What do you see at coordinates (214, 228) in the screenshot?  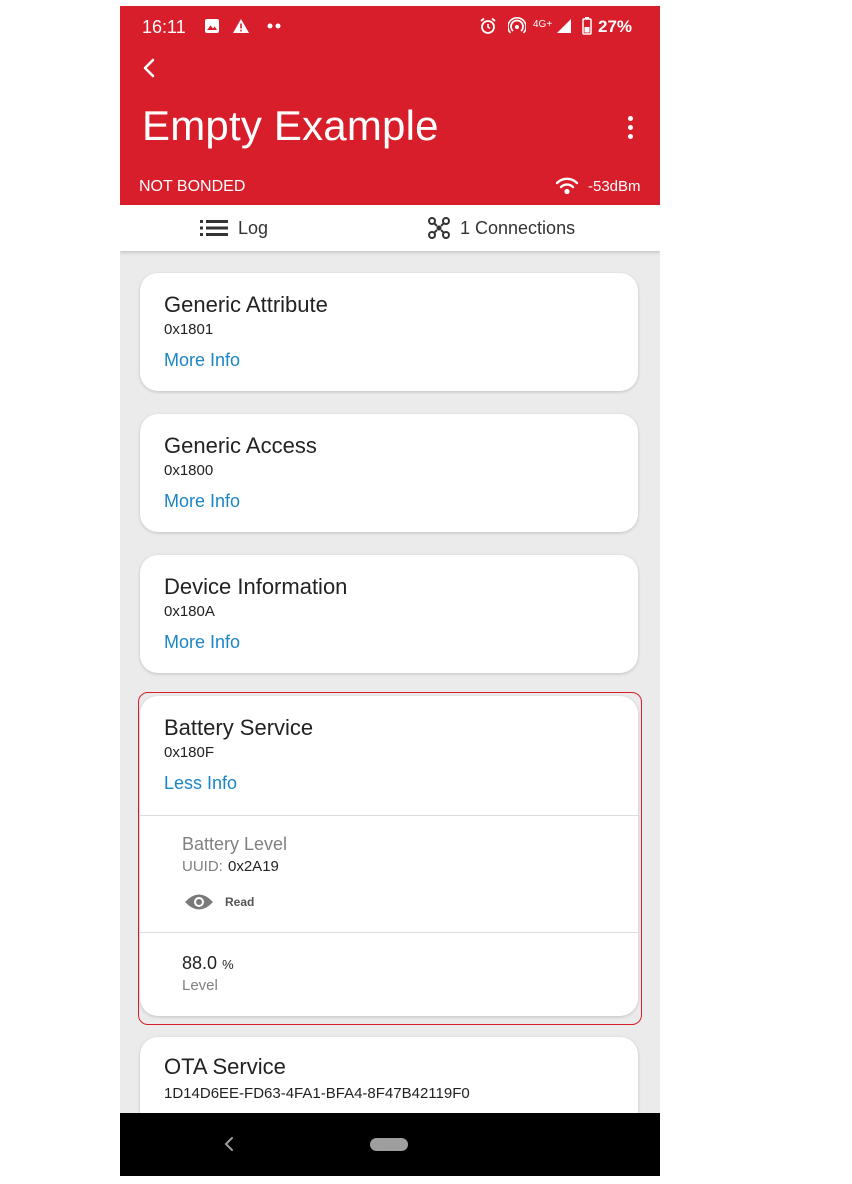 I see `list-icon` at bounding box center [214, 228].